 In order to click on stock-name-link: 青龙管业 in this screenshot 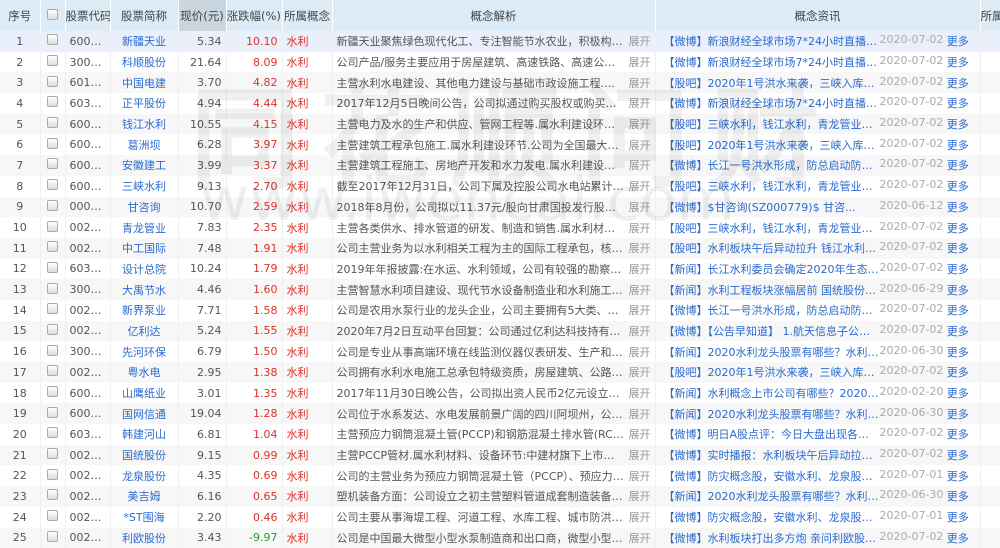, I will do `click(144, 227)`.